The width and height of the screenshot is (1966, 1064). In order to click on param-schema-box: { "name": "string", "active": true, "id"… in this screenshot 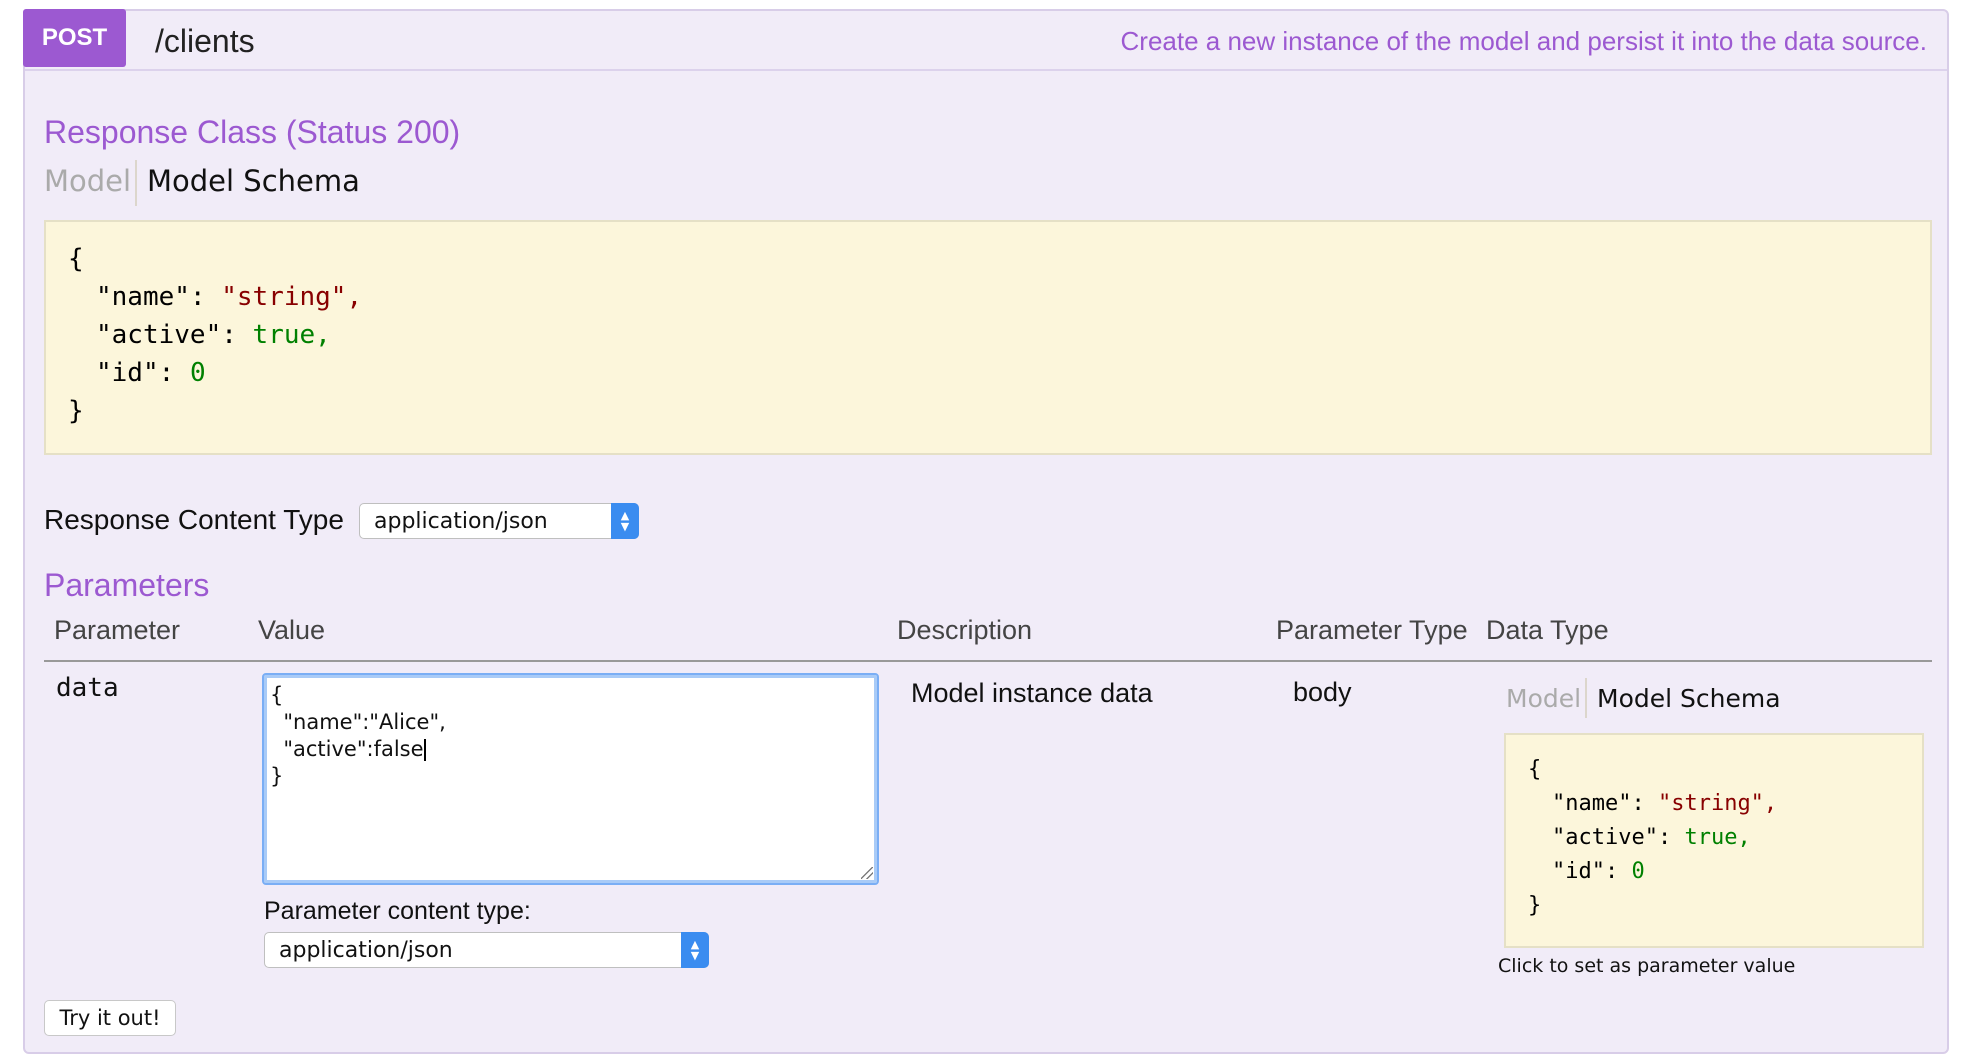, I will do `click(1714, 840)`.